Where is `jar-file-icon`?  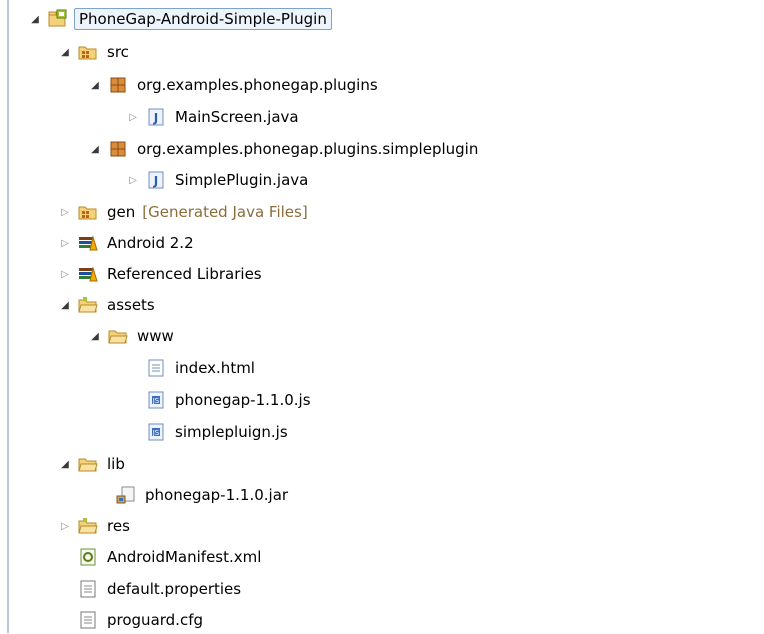
jar-file-icon is located at coordinates (125, 495).